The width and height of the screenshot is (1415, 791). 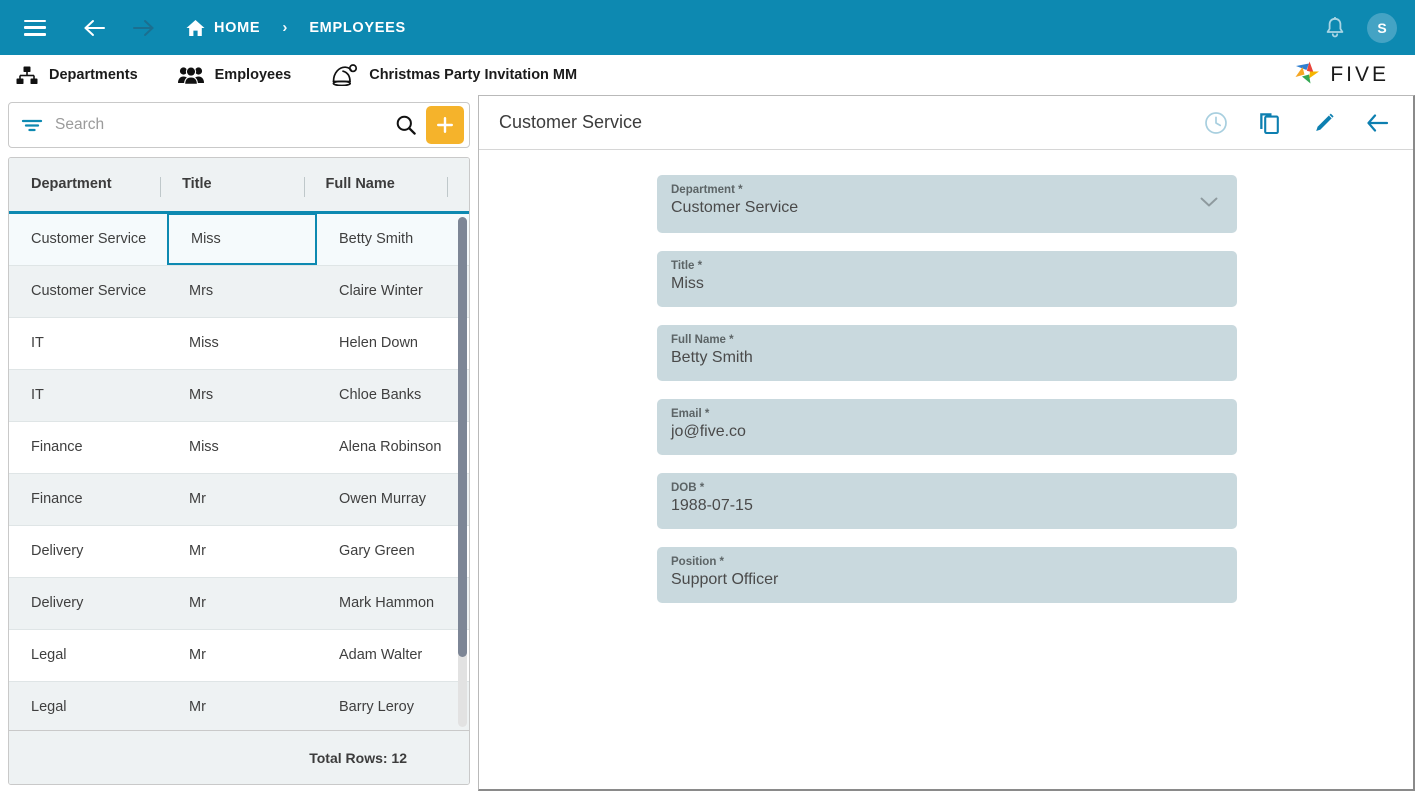 I want to click on table-row: Customer Service Miss Betty Smith, so click(x=239, y=239).